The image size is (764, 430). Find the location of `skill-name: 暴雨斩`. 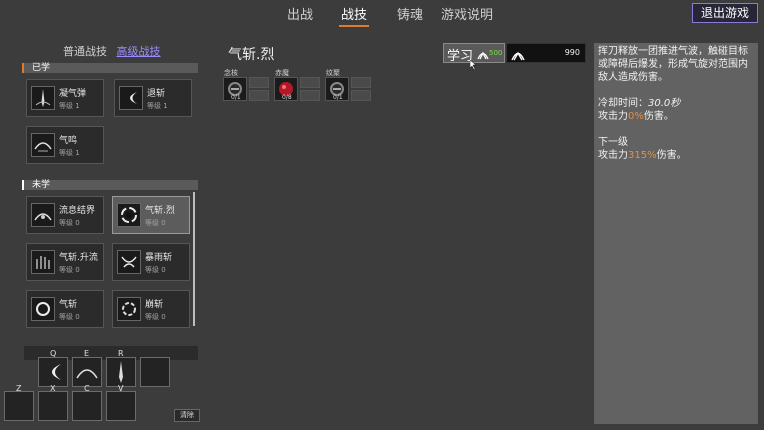

skill-name: 暴雨斩 is located at coordinates (159, 258).